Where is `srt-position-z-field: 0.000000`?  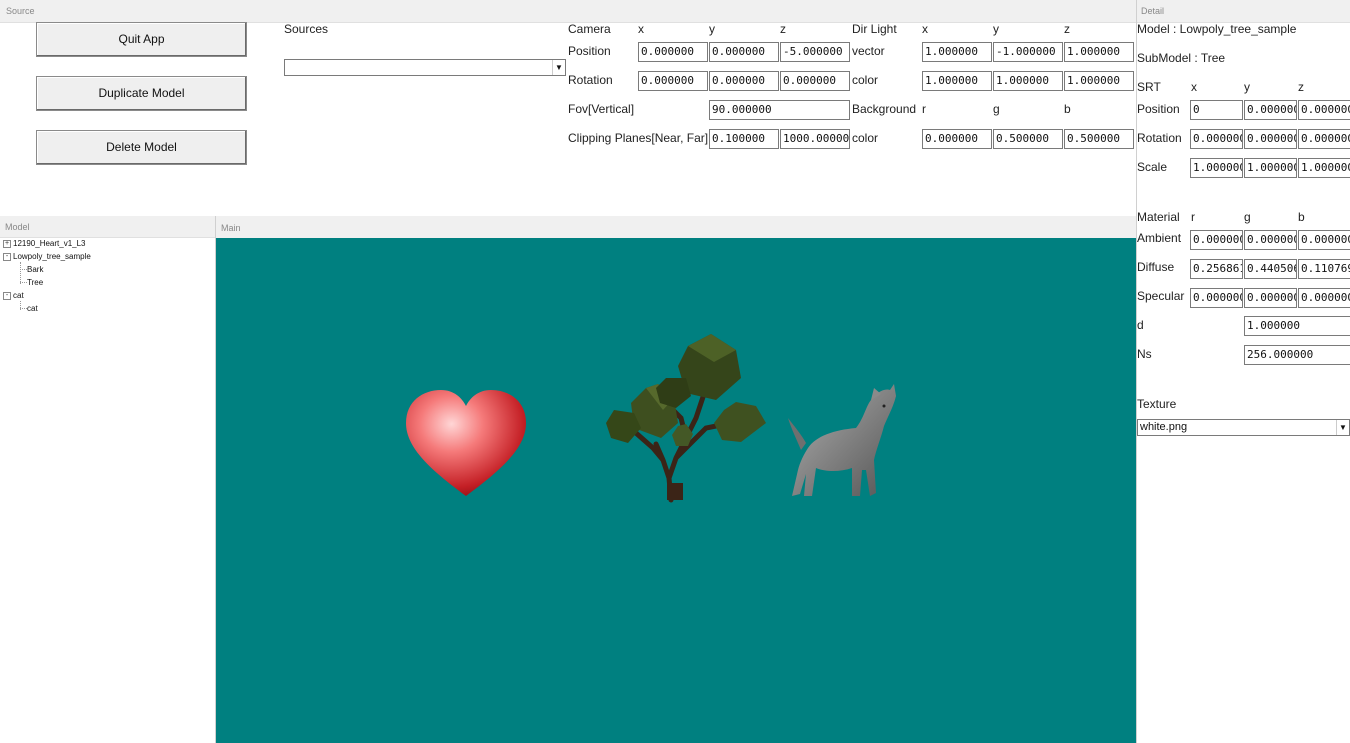
srt-position-z-field: 0.000000 is located at coordinates (1324, 110).